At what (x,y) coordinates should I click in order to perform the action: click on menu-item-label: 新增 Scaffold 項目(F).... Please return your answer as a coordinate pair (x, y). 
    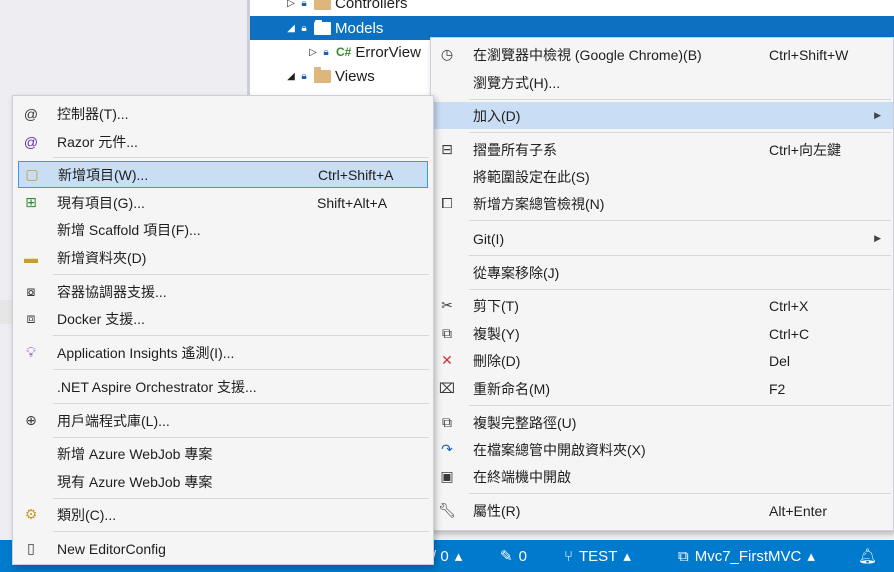
    Looking at the image, I should click on (129, 229).